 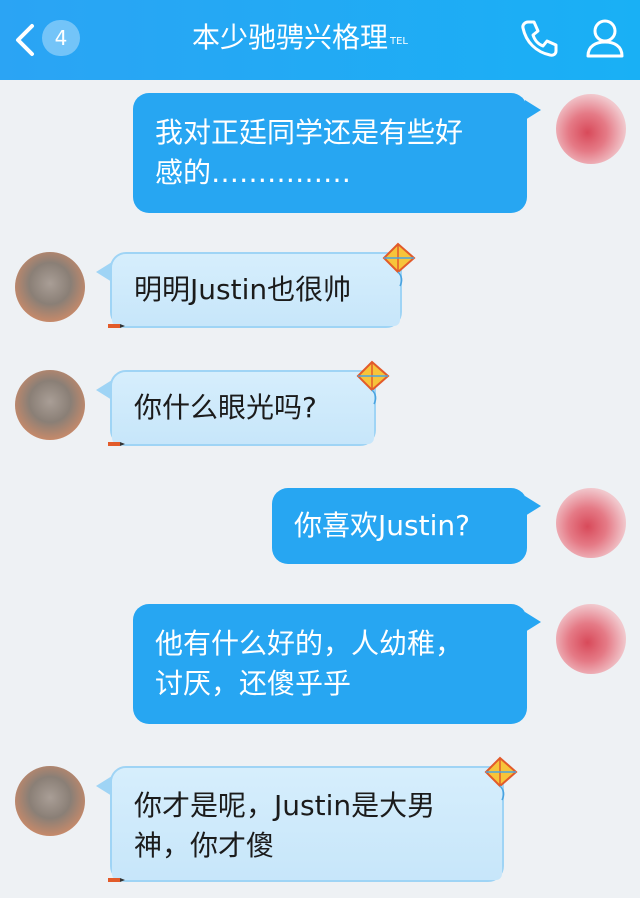 I want to click on message-text: 你才是呢，Justin是大男 神，你才傻, so click(x=285, y=825).